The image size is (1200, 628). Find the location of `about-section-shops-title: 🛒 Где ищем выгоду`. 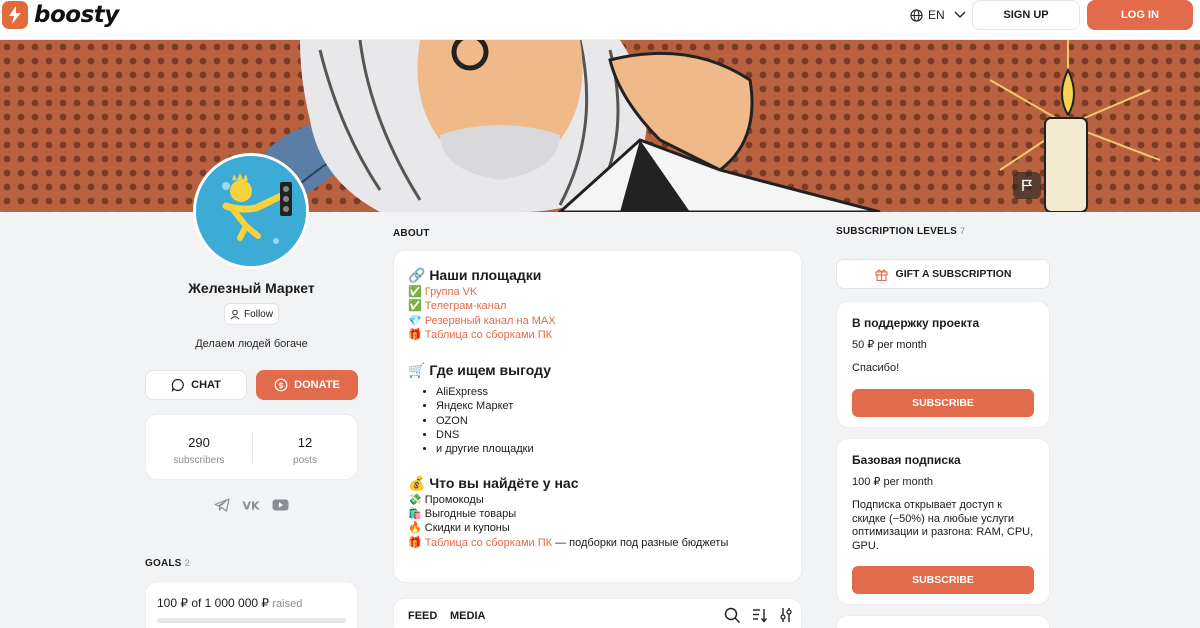

about-section-shops-title: 🛒 Где ищем выгоду is located at coordinates (479, 370).